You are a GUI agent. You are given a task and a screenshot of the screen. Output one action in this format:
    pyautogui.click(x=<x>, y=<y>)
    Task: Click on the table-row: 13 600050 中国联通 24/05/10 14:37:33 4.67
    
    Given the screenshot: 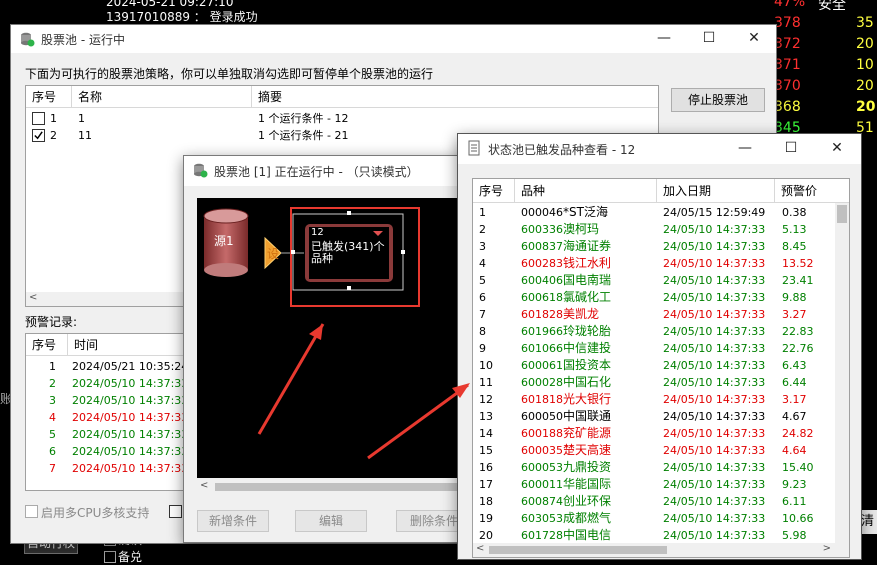 What is the action you would take?
    pyautogui.click(x=654, y=416)
    